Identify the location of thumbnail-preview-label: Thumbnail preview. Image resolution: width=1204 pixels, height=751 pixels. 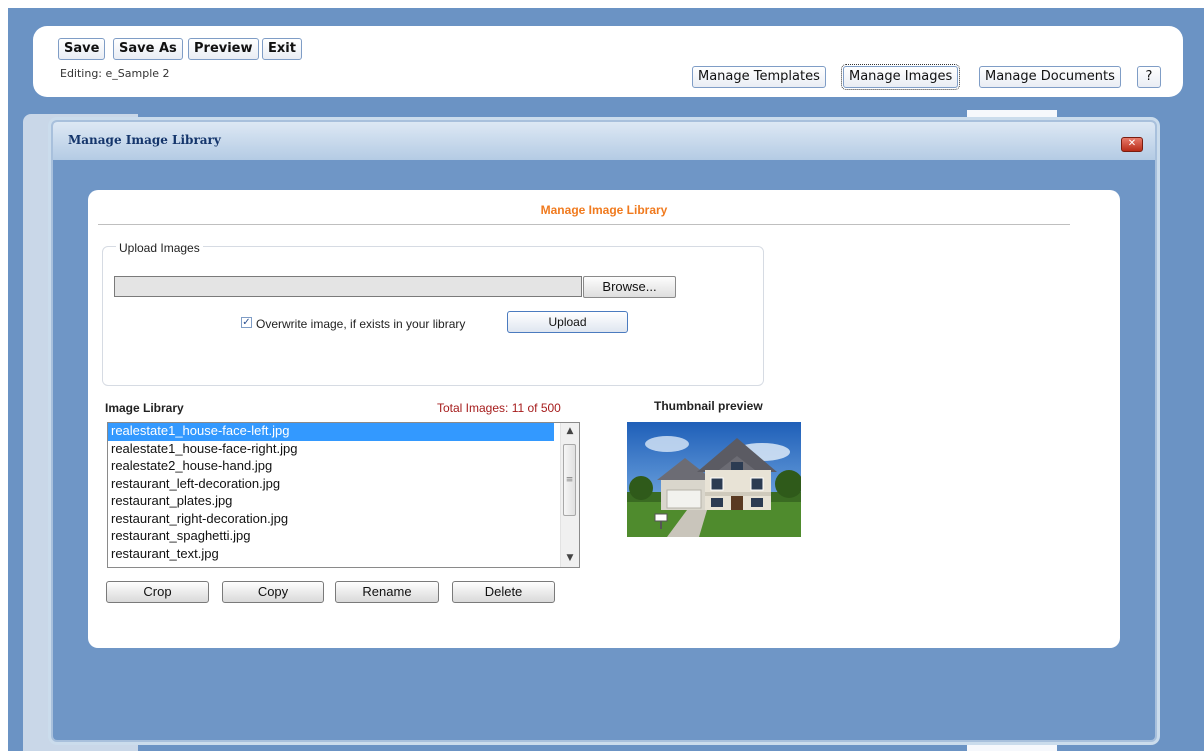
(708, 406).